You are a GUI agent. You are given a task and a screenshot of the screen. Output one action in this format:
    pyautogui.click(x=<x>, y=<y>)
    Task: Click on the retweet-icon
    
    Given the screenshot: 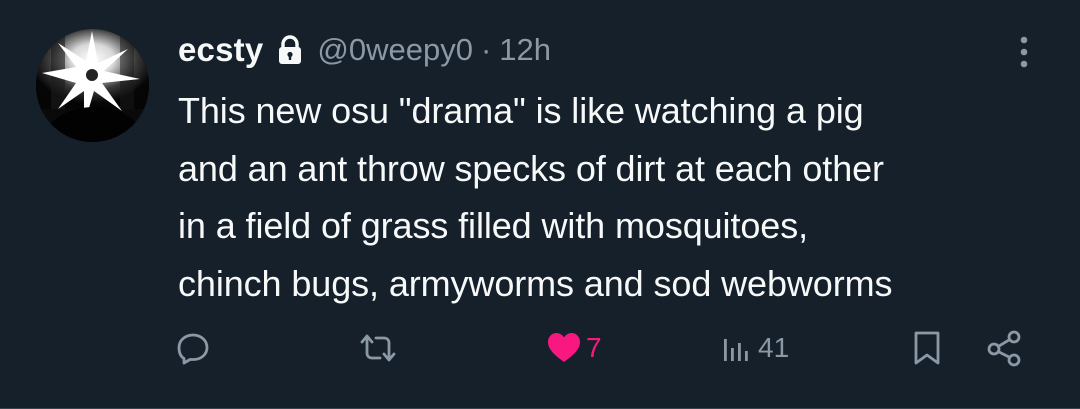 What is the action you would take?
    pyautogui.click(x=378, y=348)
    